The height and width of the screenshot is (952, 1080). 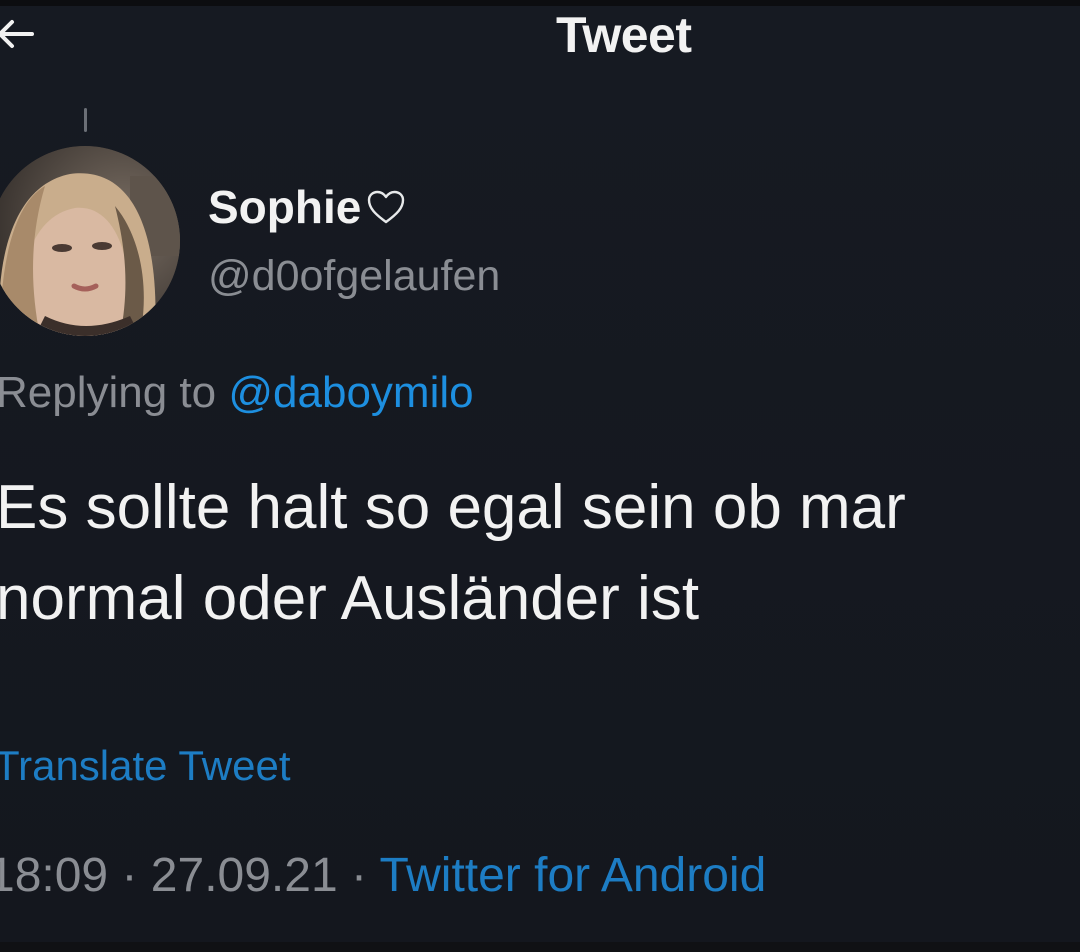 I want to click on avatar, so click(x=90, y=241).